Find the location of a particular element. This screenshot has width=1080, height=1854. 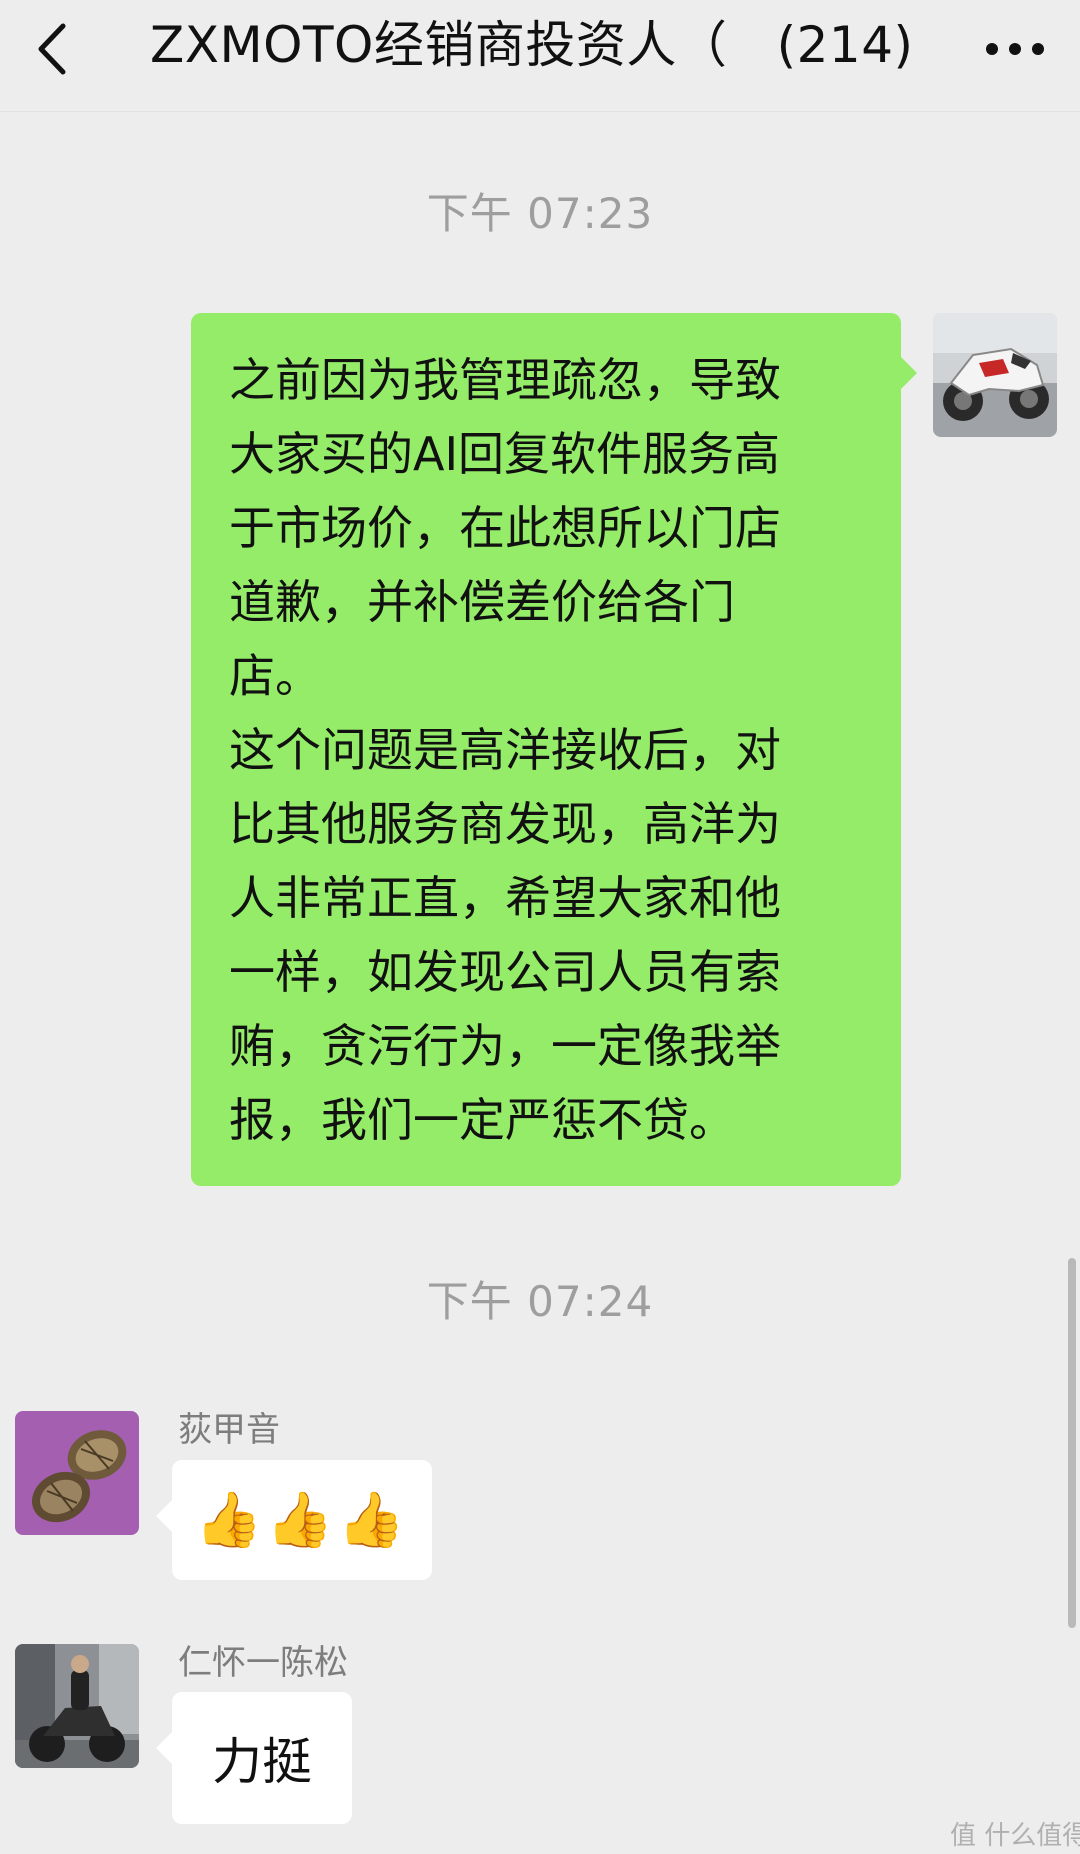

seed-pods-avatar is located at coordinates (77, 1473).